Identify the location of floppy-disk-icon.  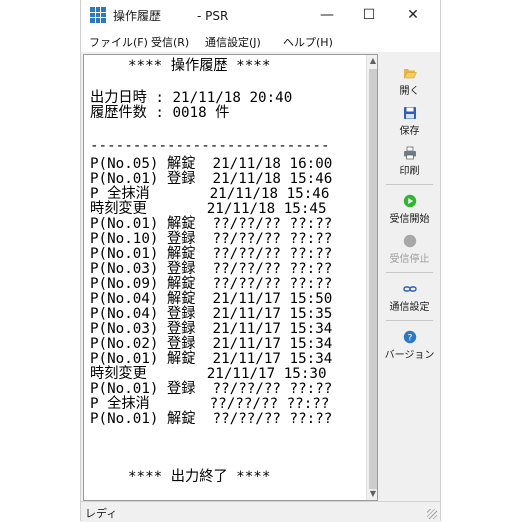
(409, 113).